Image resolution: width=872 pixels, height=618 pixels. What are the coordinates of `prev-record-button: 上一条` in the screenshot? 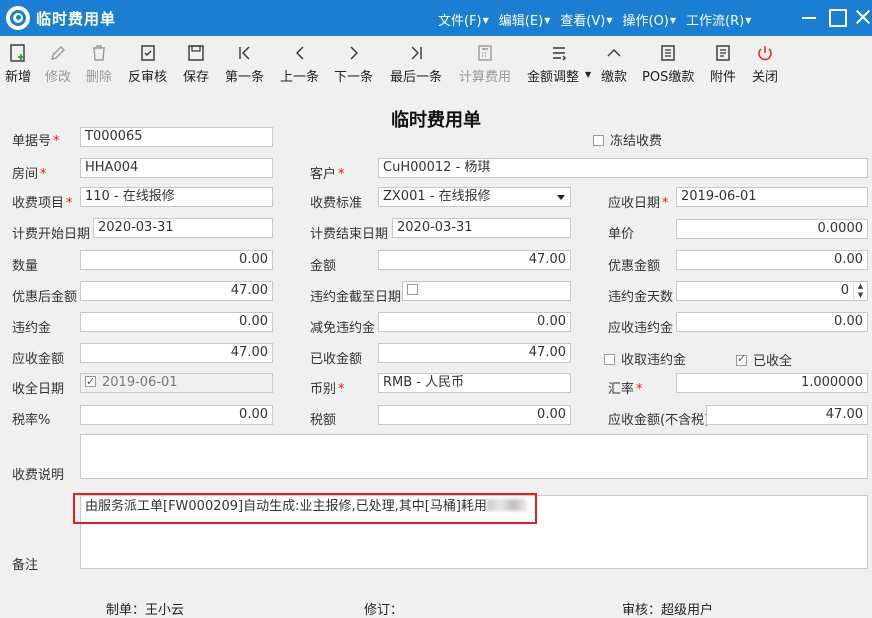 It's located at (299, 63).